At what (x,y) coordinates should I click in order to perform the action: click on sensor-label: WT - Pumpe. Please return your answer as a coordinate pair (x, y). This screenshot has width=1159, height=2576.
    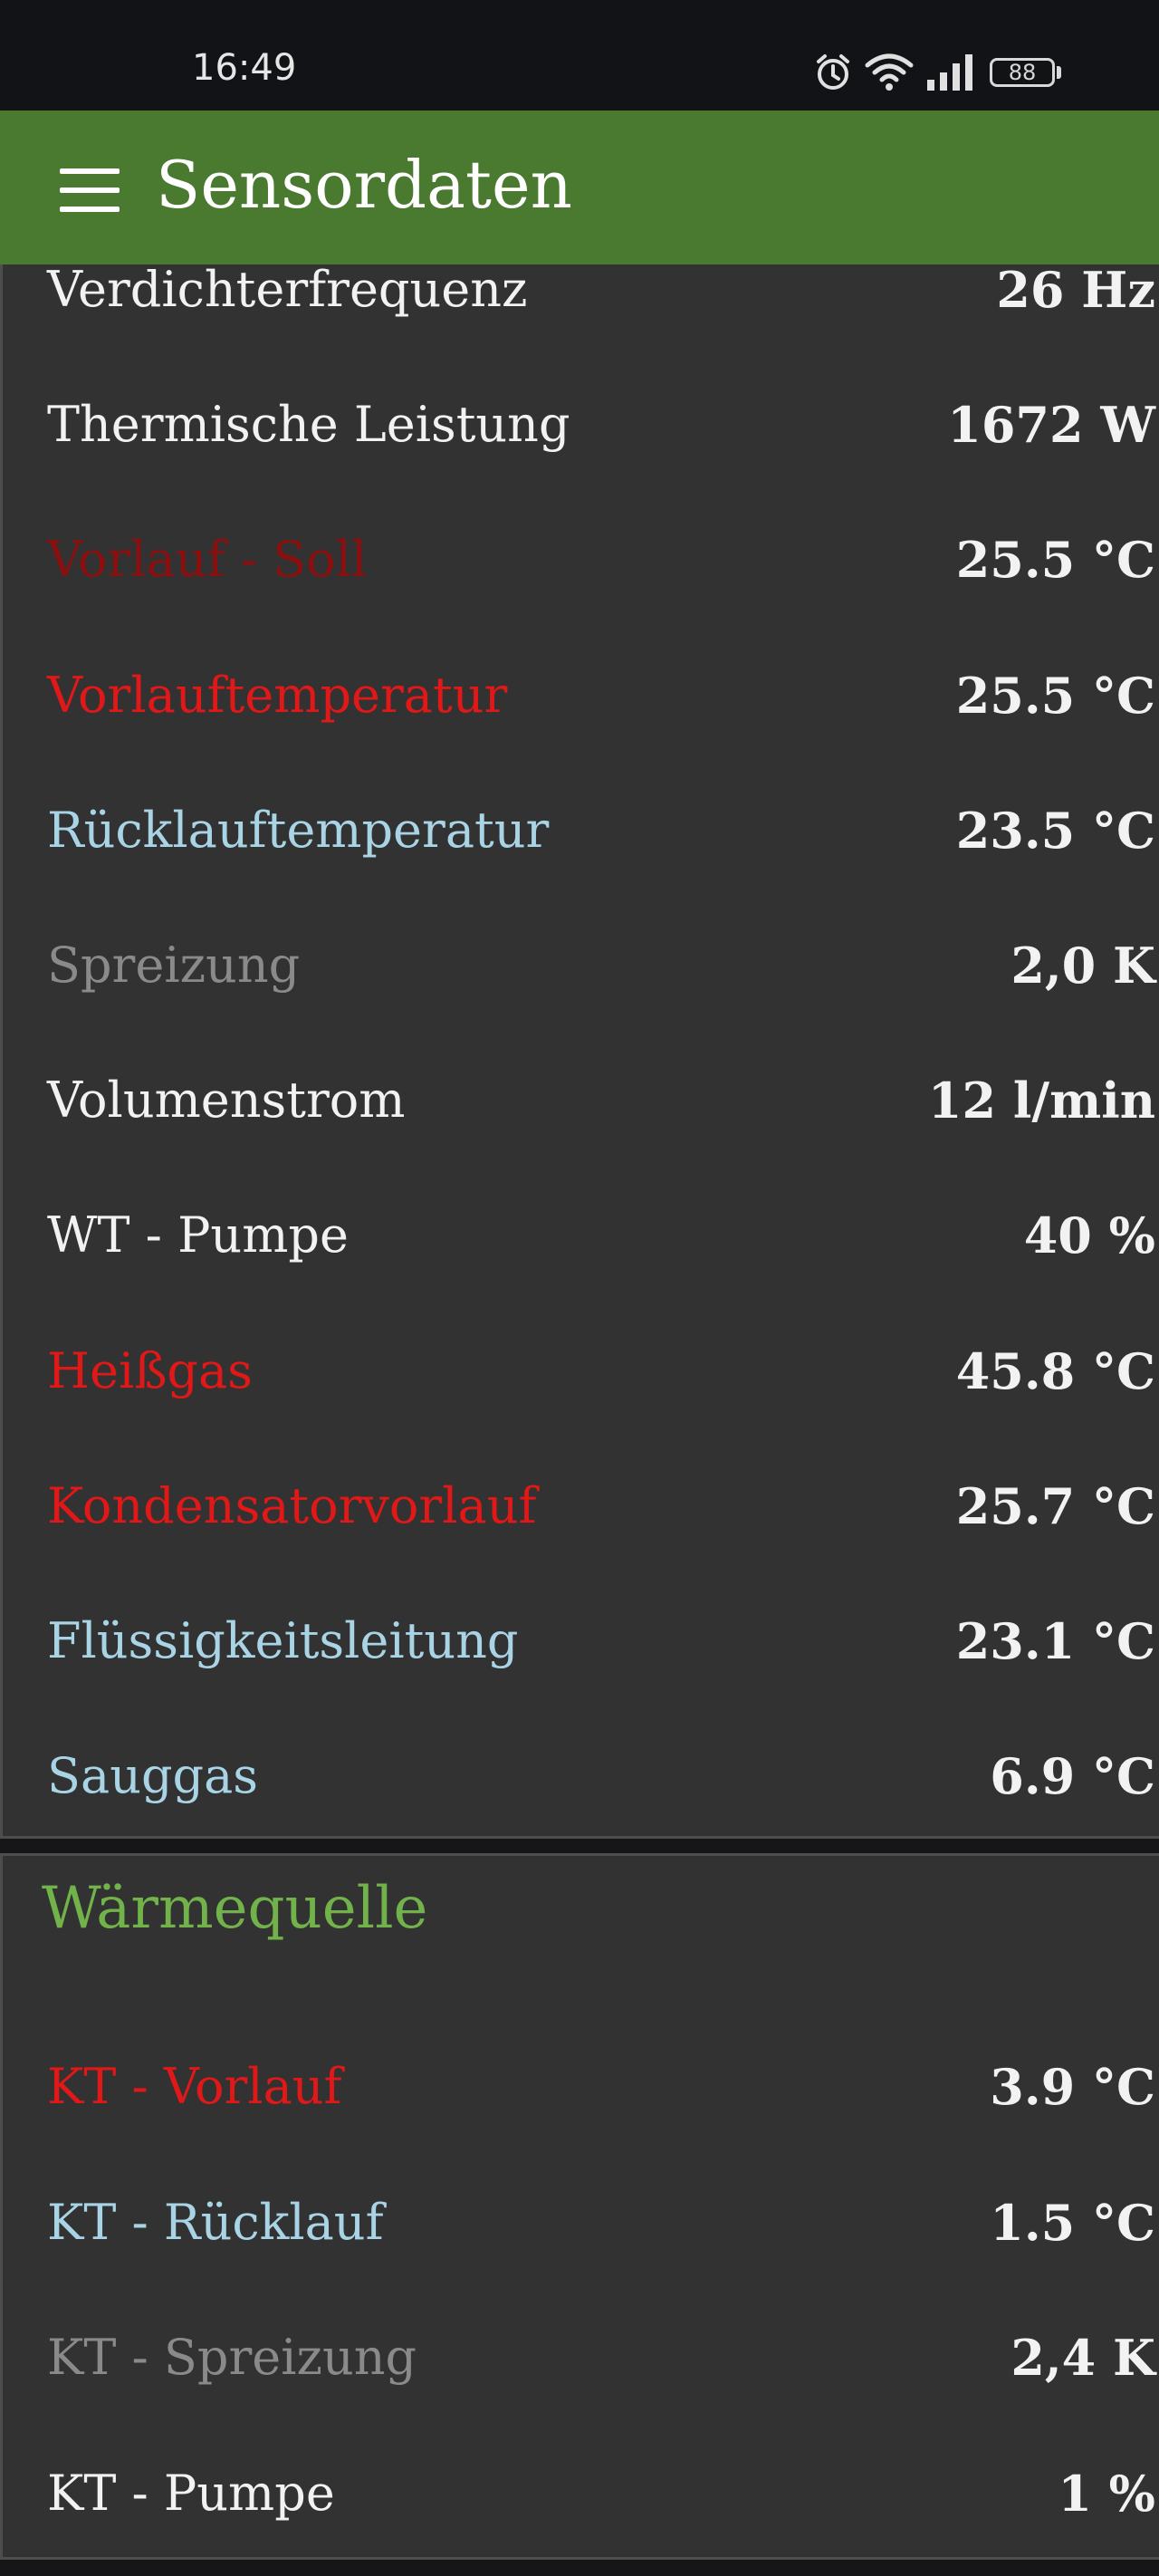
    Looking at the image, I should click on (198, 1235).